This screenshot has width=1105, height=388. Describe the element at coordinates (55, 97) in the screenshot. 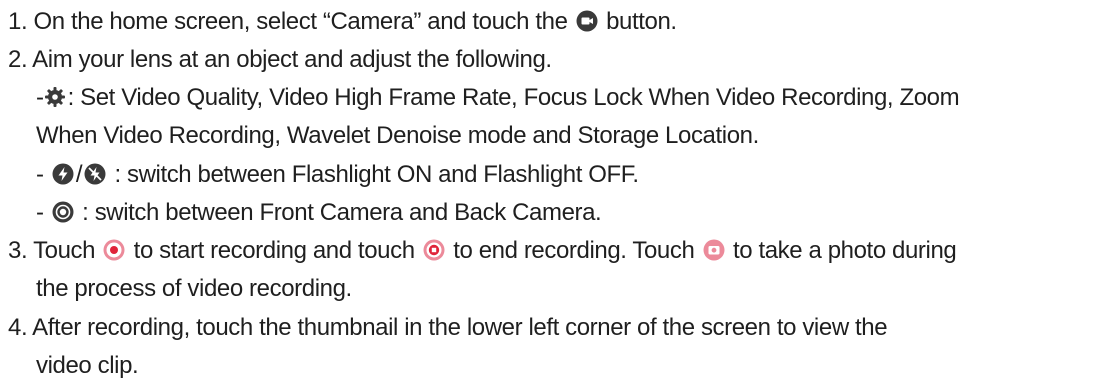

I see `settings-gear-icon` at that location.